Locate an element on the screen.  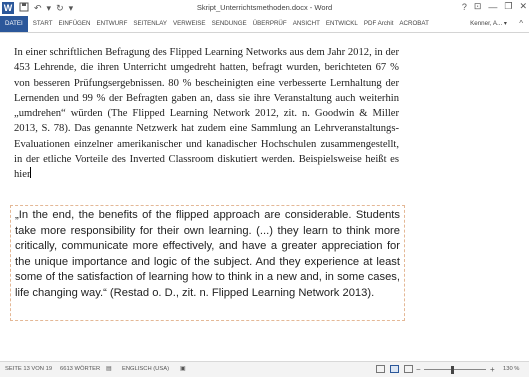
minimize-button: — is located at coordinates (492, 7).